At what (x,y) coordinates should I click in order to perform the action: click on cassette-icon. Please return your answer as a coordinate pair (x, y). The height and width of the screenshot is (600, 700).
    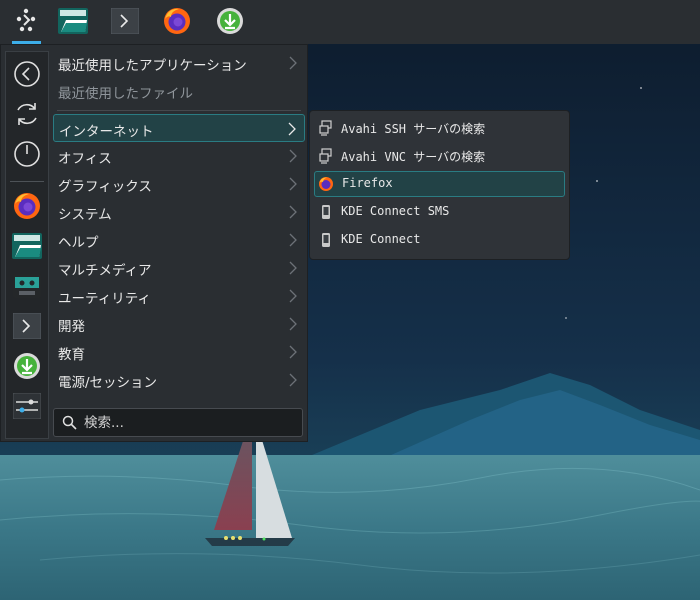
    Looking at the image, I should click on (27, 286).